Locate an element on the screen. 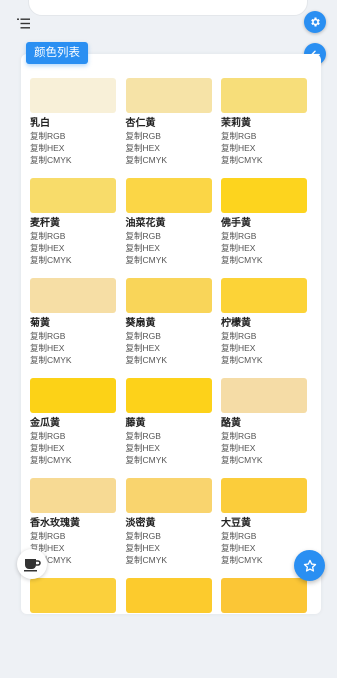  color-name: 油菜花黄 is located at coordinates (145, 223).